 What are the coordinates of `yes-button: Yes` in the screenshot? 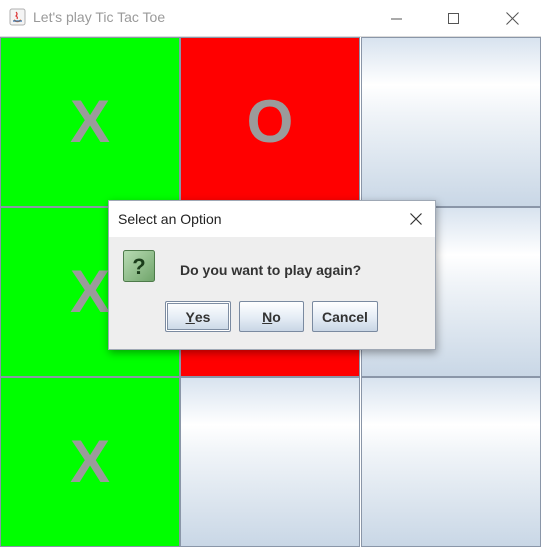 It's located at (198, 316).